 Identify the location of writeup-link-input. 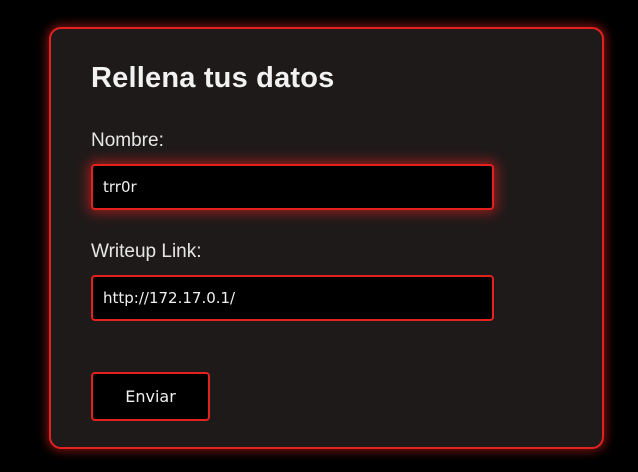
(292, 298).